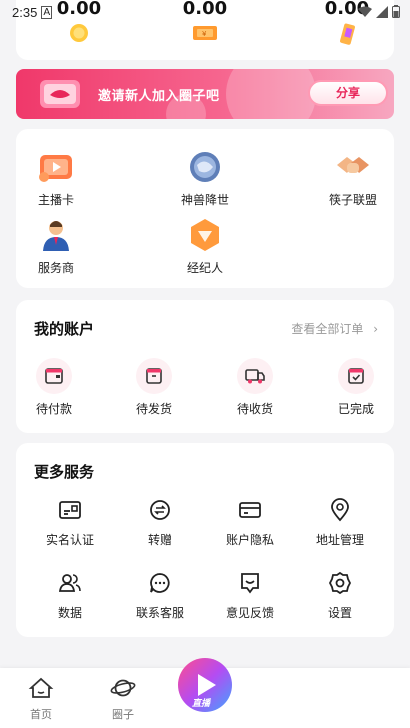 This screenshot has width=410, height=728. I want to click on status-bar: 2:35 A, so click(205, 12).